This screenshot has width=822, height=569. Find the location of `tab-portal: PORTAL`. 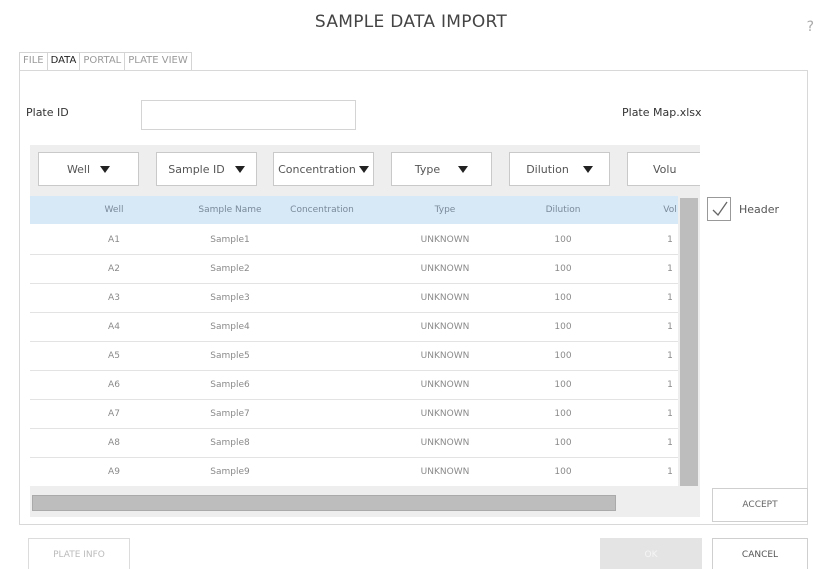

tab-portal: PORTAL is located at coordinates (103, 61).